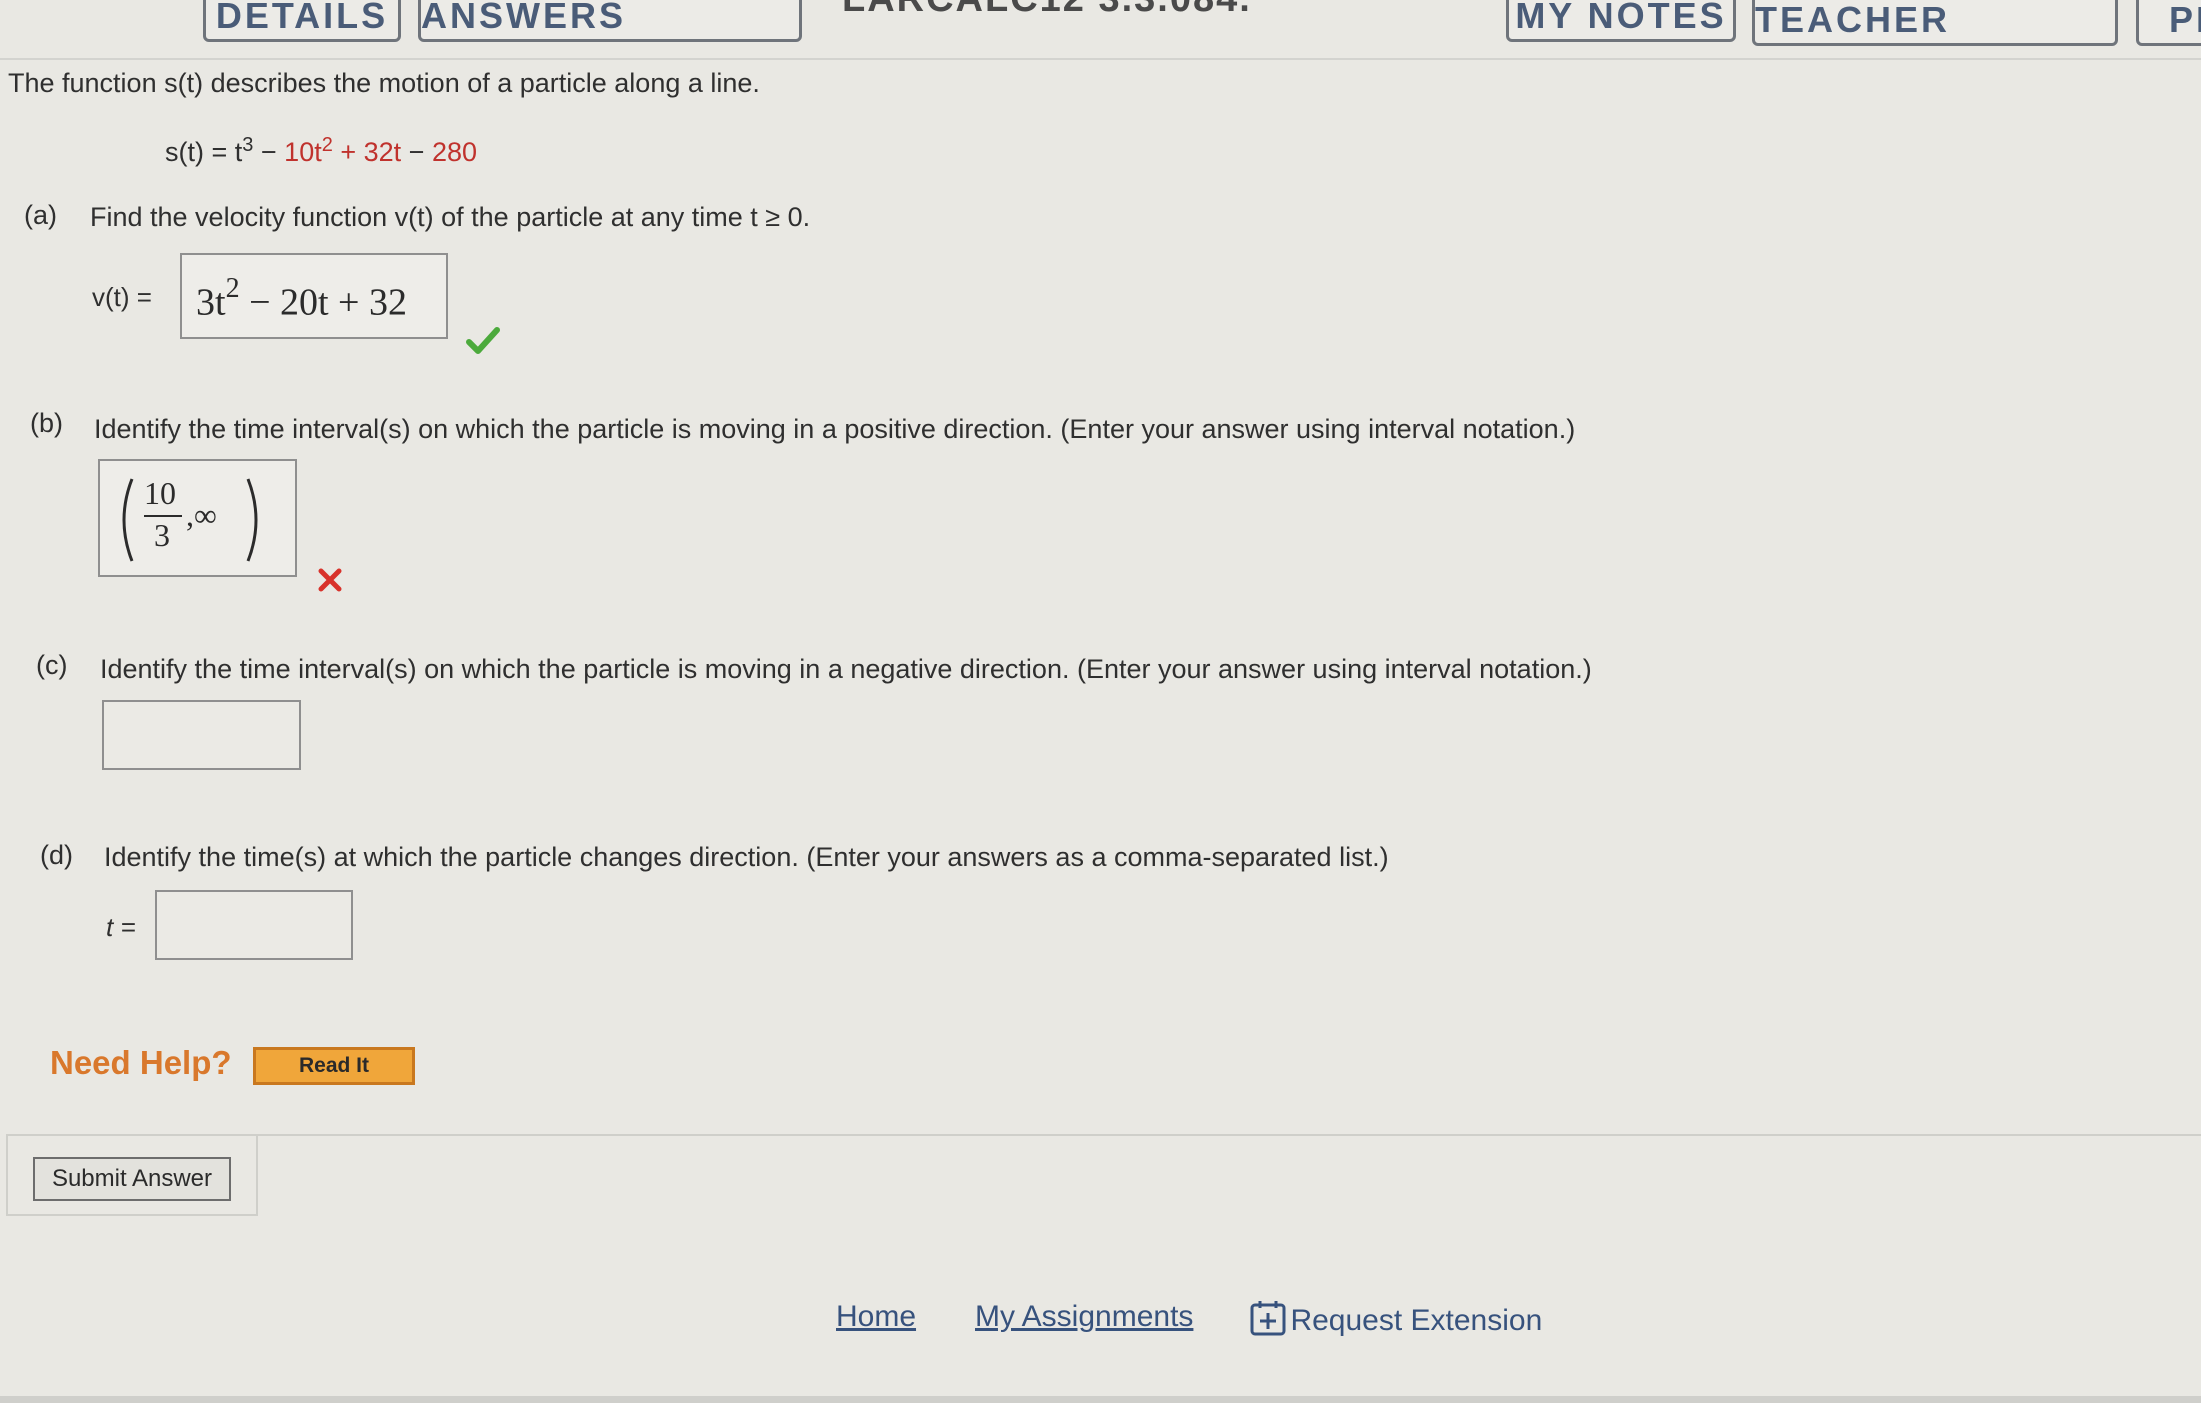  Describe the element at coordinates (334, 1066) in the screenshot. I see `read-it-button: Read It` at that location.